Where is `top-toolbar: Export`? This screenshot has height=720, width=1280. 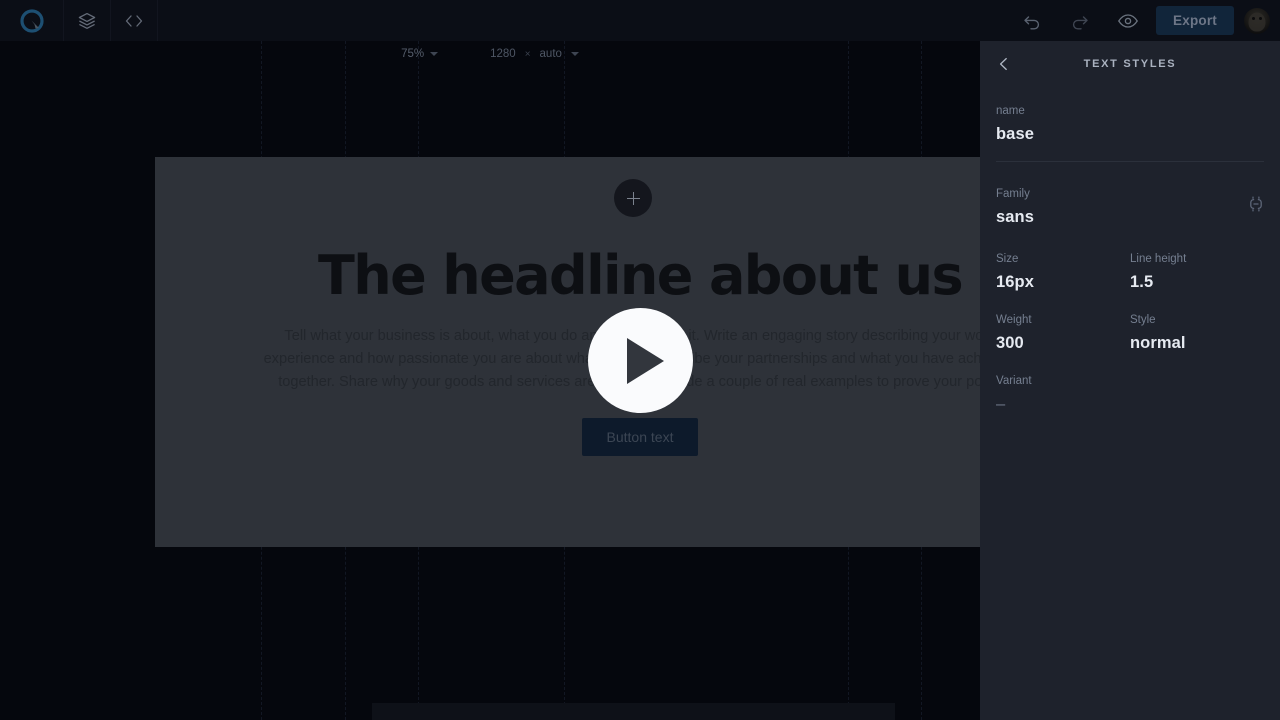 top-toolbar: Export is located at coordinates (640, 20).